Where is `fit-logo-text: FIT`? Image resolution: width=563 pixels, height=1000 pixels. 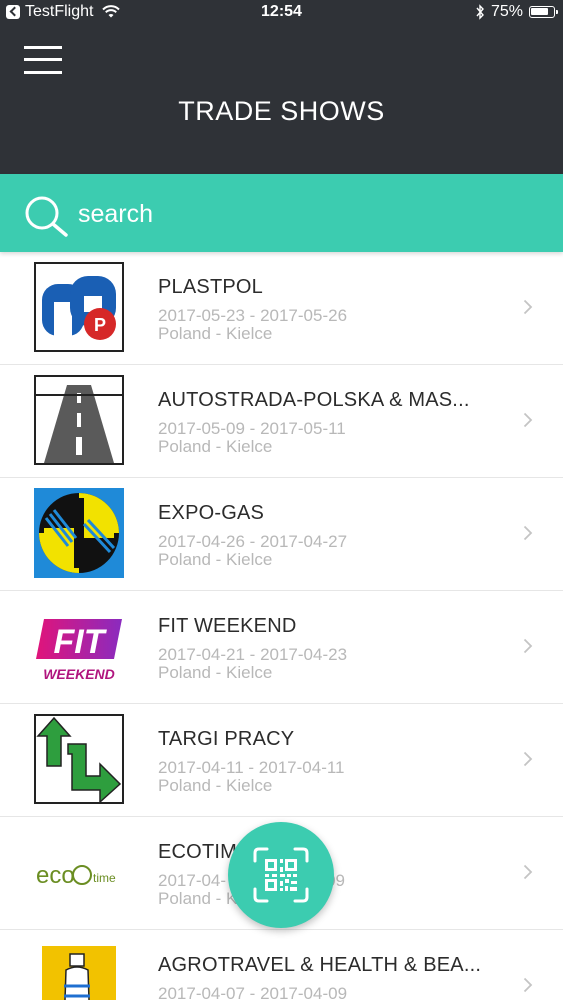
fit-logo-text: FIT is located at coordinates (81, 642).